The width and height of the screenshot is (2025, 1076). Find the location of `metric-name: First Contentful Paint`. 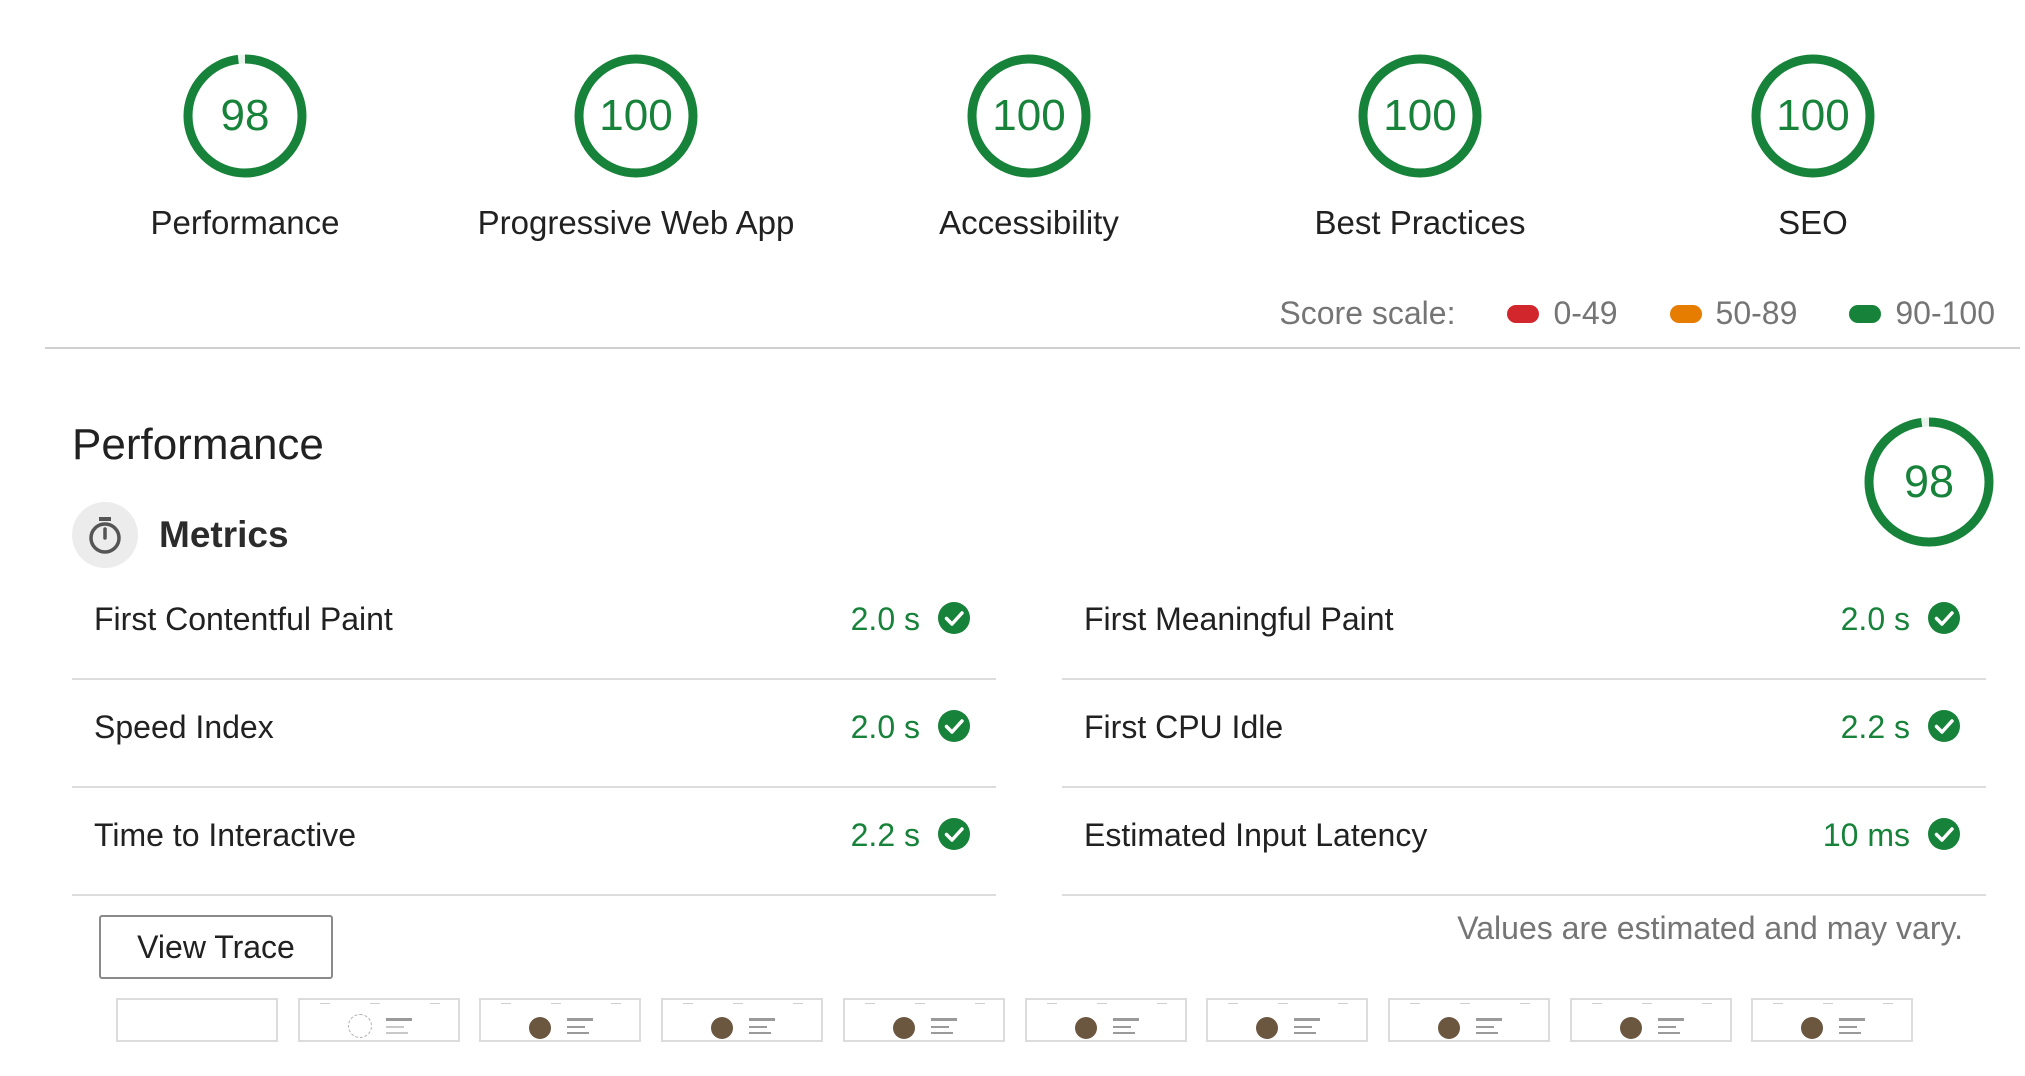

metric-name: First Contentful Paint is located at coordinates (243, 619).